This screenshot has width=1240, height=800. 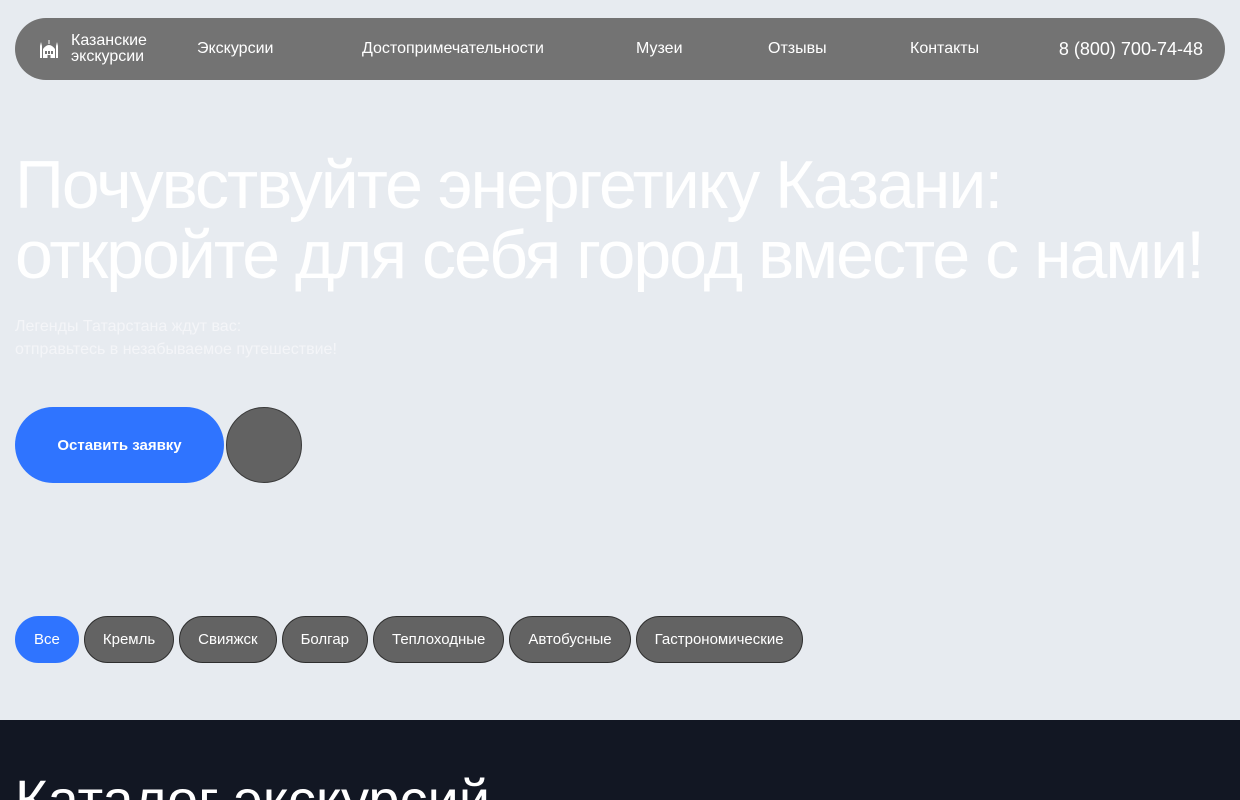 What do you see at coordinates (264, 445) in the screenshot?
I see `round-action-button` at bounding box center [264, 445].